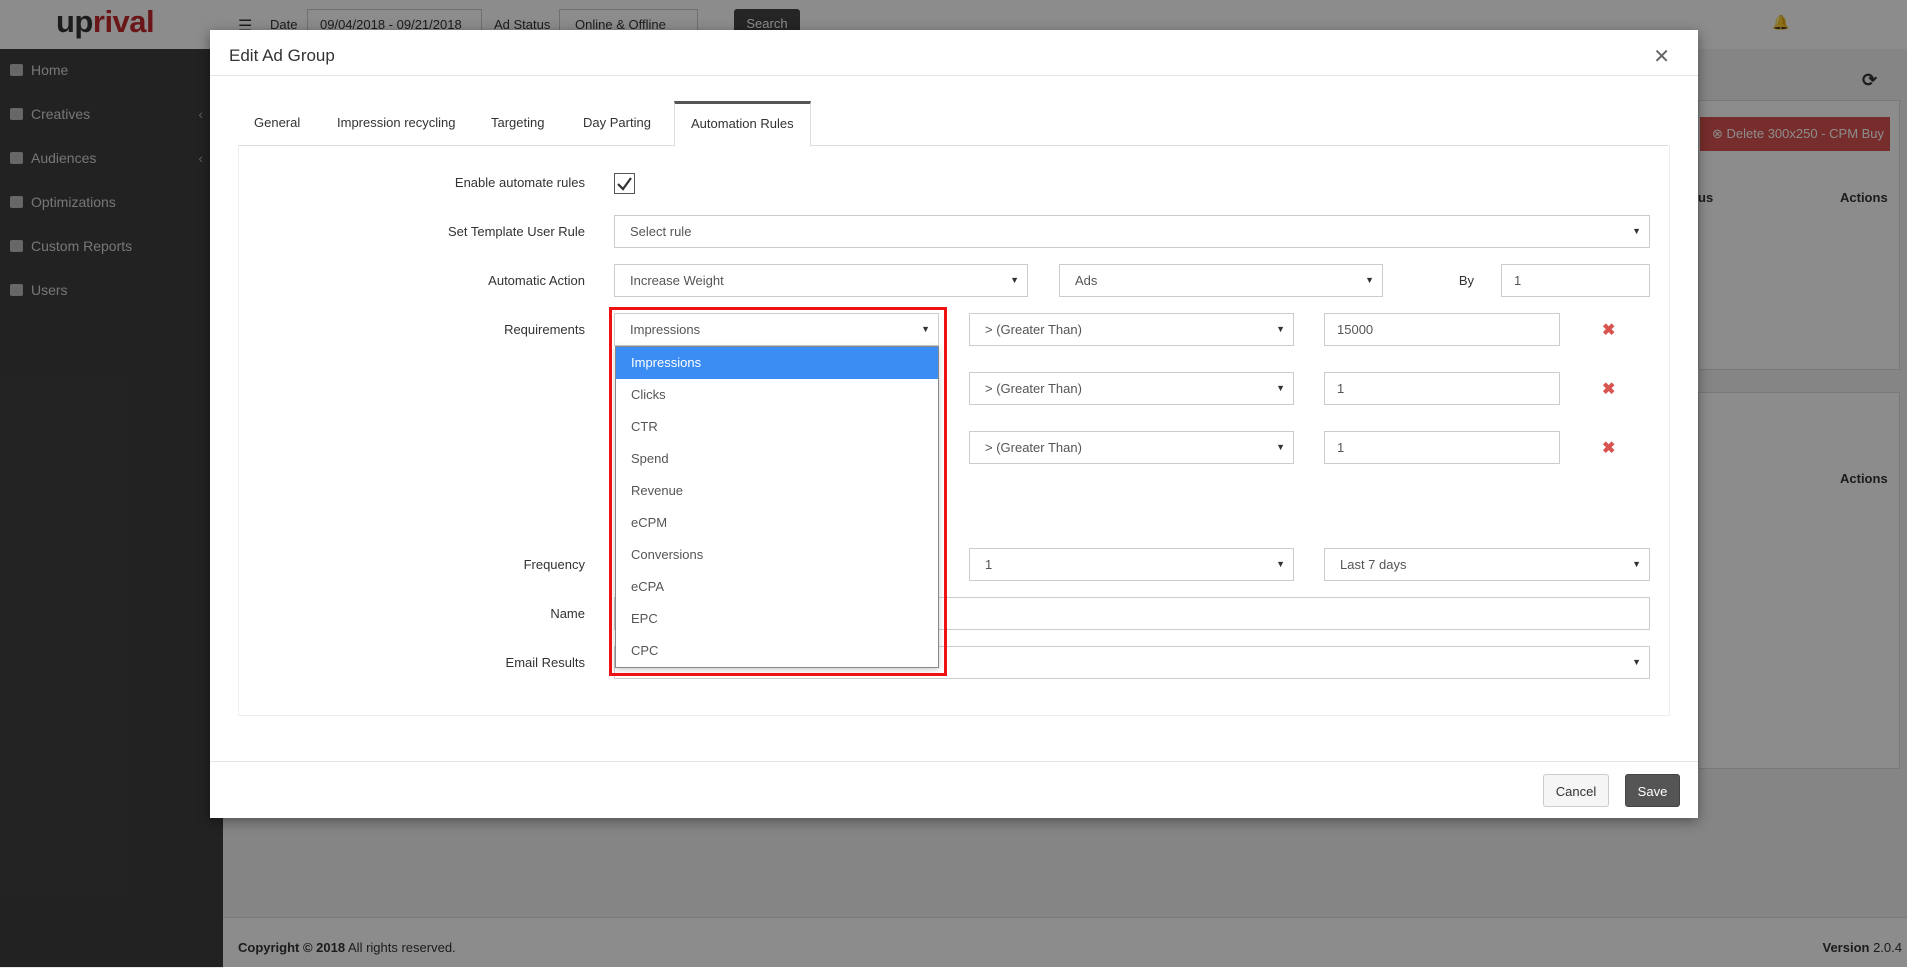  What do you see at coordinates (544, 329) in the screenshot?
I see `requirements-label: Requirements` at bounding box center [544, 329].